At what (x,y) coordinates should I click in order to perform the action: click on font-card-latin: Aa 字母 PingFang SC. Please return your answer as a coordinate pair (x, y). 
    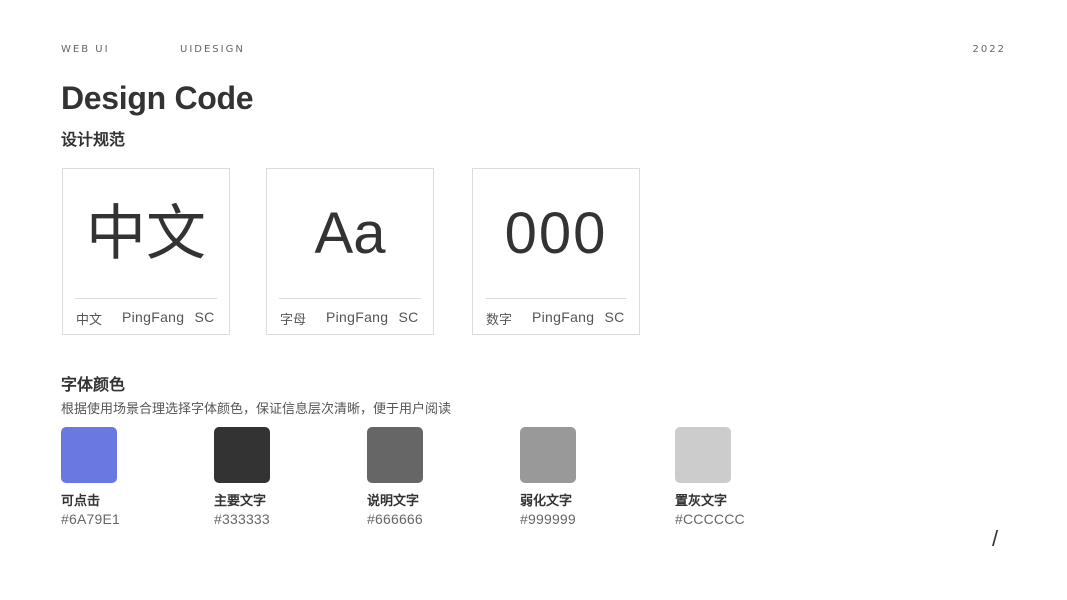
    Looking at the image, I should click on (350, 251).